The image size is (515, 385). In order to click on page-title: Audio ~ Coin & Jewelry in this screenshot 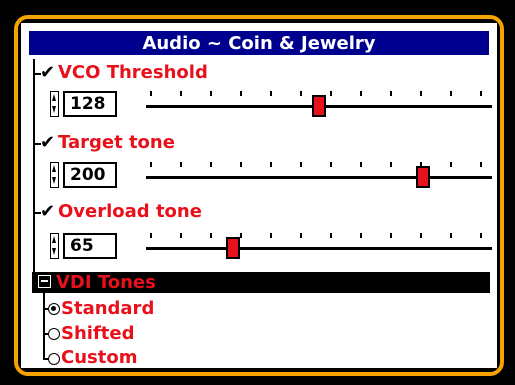, I will do `click(259, 43)`.